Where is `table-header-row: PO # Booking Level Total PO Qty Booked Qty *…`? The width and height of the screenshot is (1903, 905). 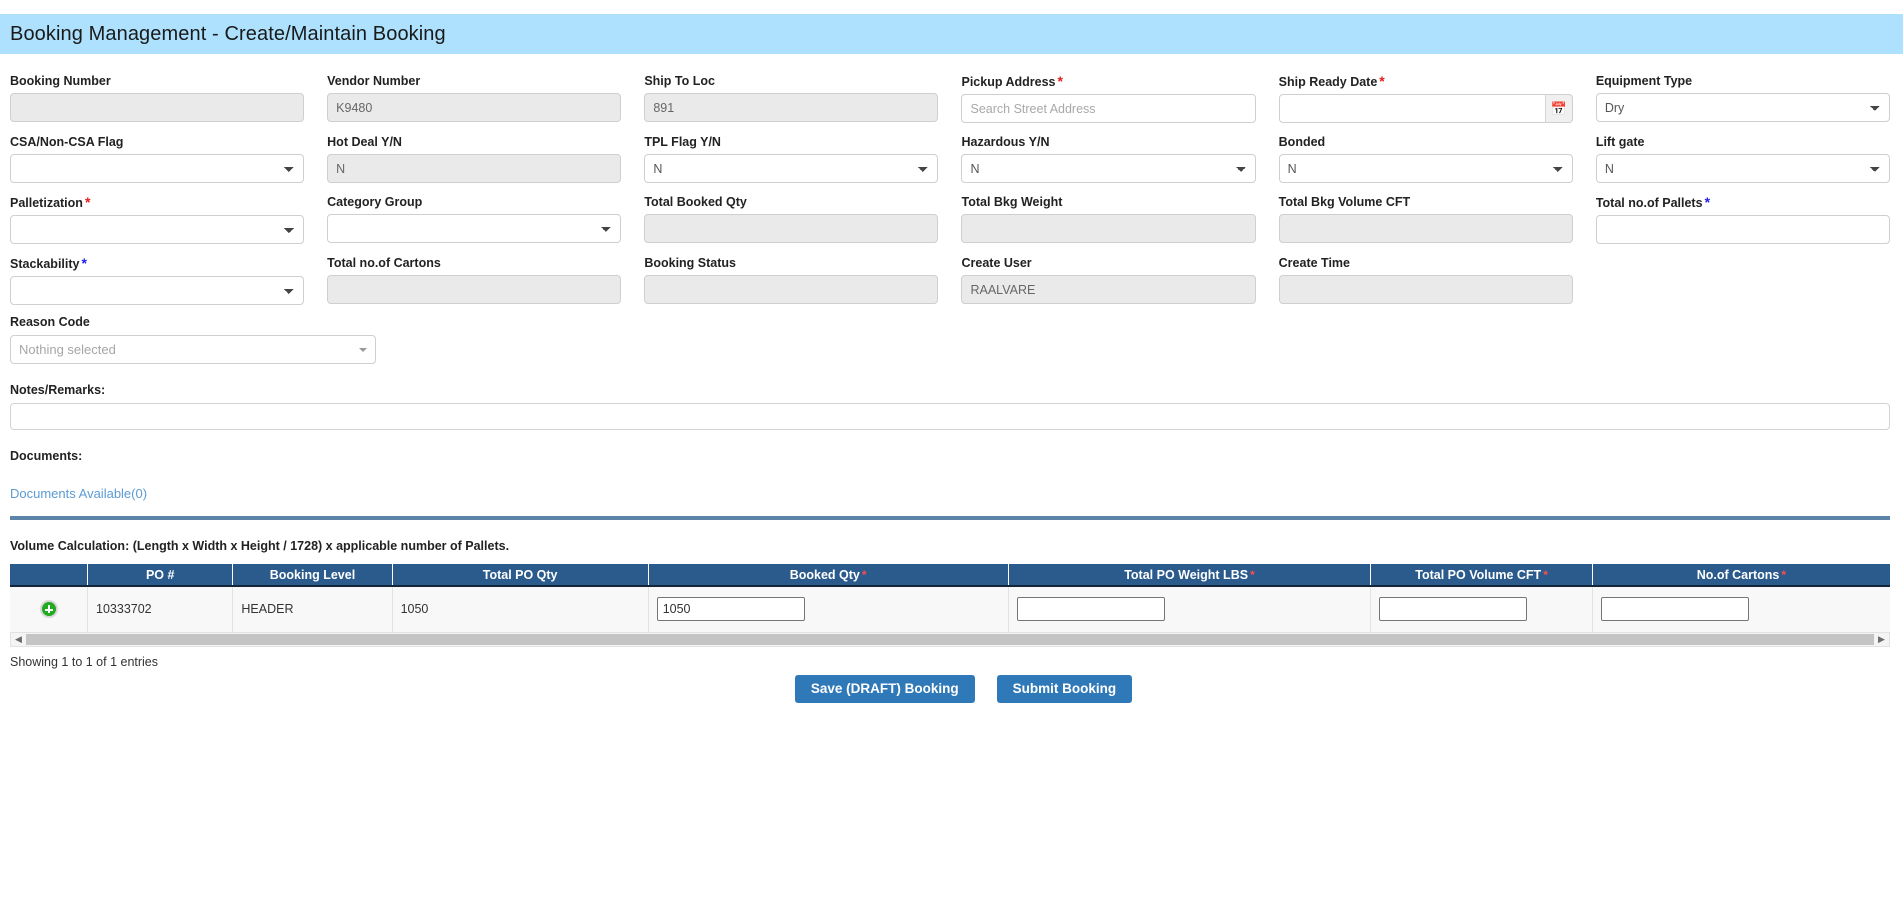 table-header-row: PO # Booking Level Total PO Qty Booked Qty *… is located at coordinates (950, 575).